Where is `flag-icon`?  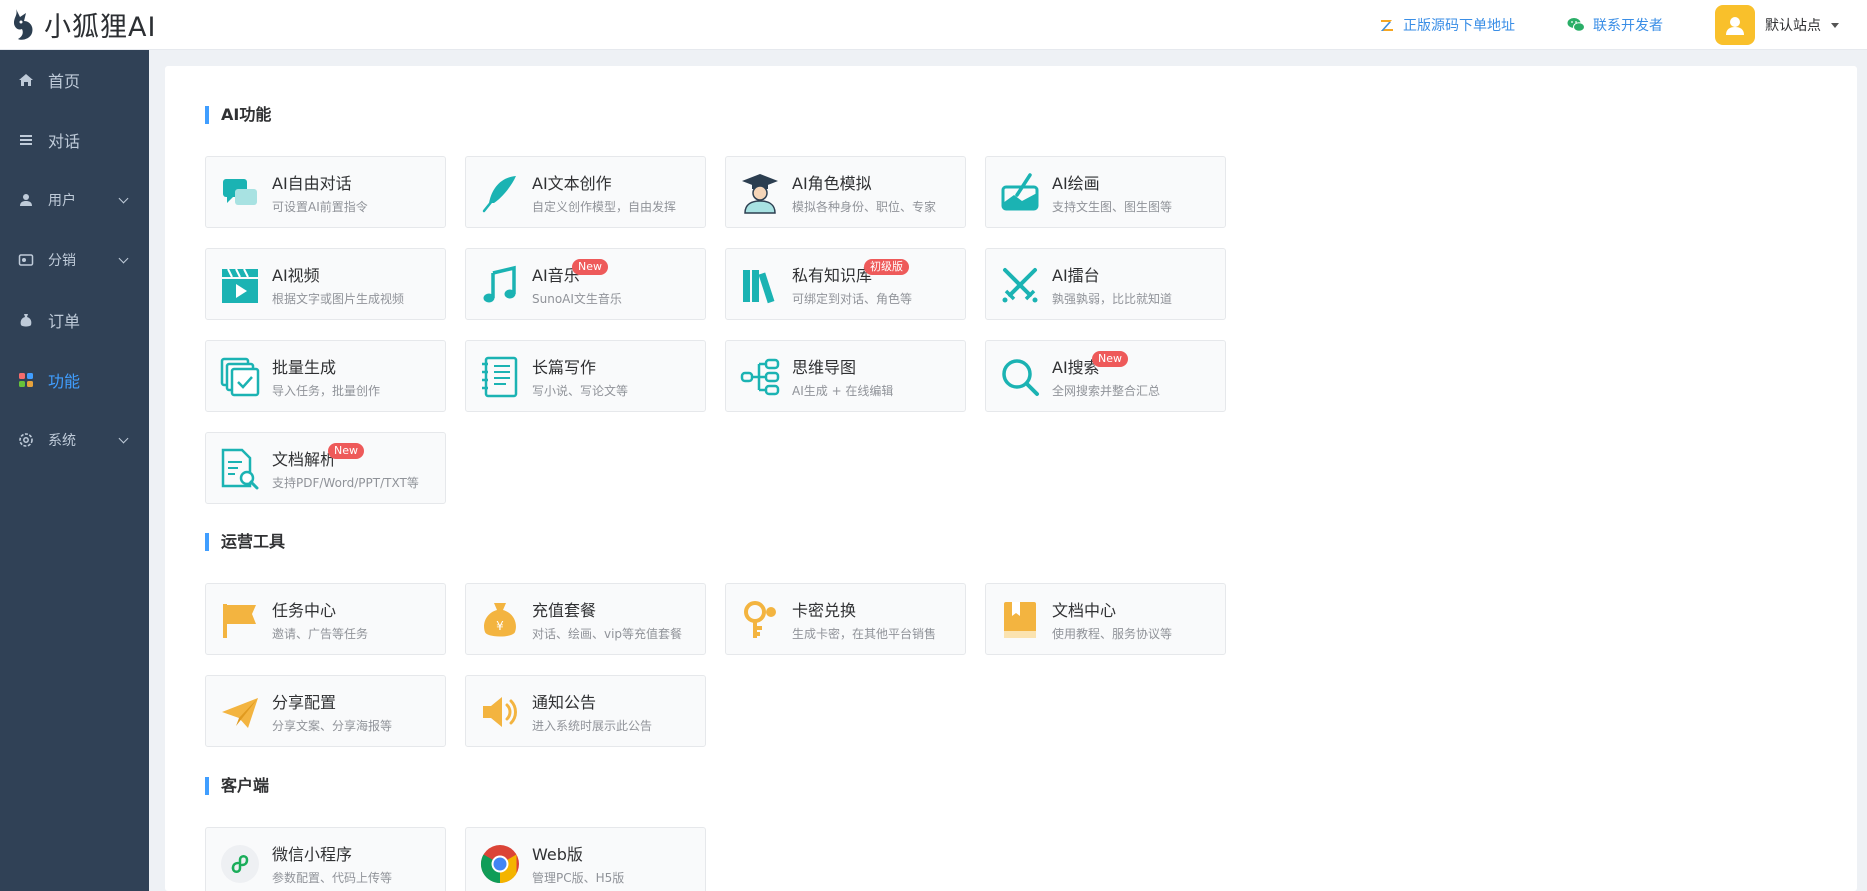
flag-icon is located at coordinates (240, 620).